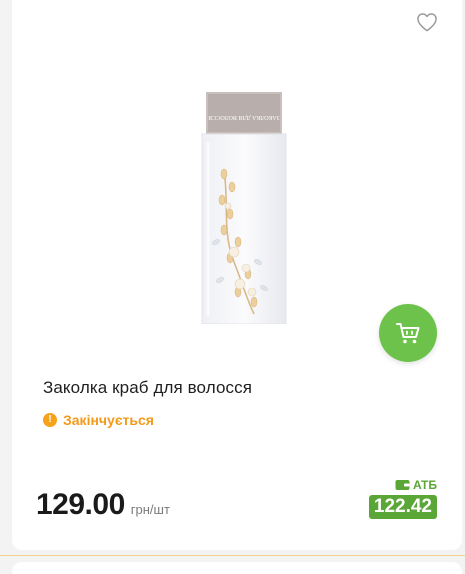 Image resolution: width=465 pixels, height=574 pixels. Describe the element at coordinates (108, 420) in the screenshot. I see `stock-status-label: Закінчується` at that location.